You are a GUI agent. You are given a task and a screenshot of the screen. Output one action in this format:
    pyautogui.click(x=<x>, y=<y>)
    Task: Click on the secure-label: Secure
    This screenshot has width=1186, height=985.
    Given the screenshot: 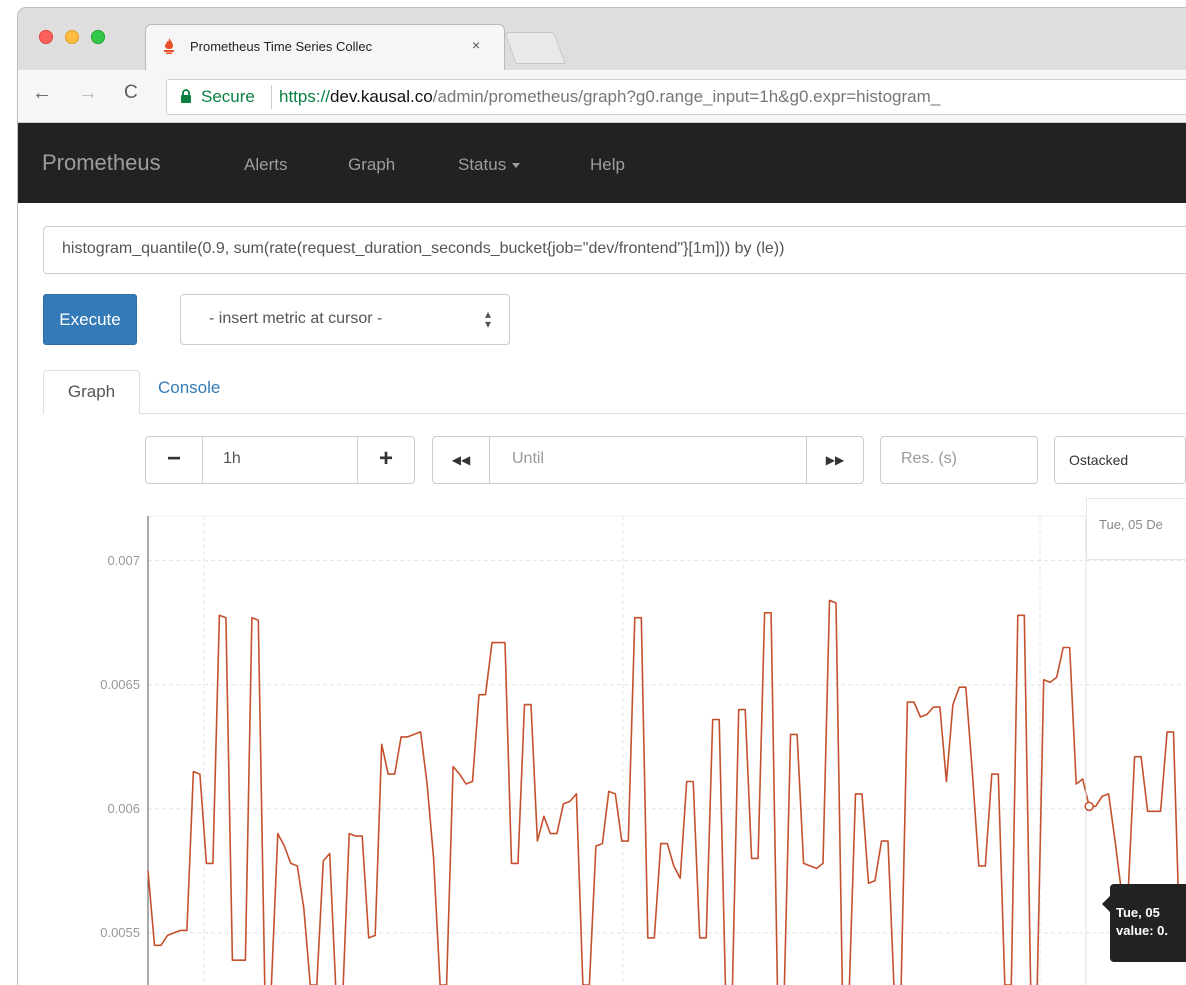 What is the action you would take?
    pyautogui.click(x=228, y=96)
    